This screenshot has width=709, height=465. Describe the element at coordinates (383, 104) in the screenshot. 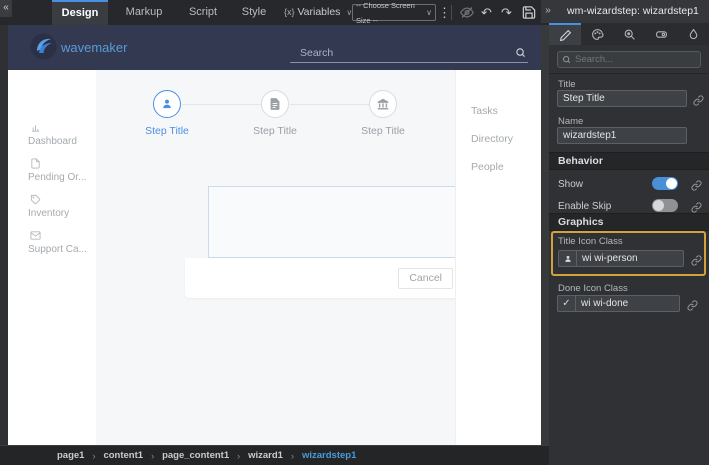

I see `bank-icon` at that location.